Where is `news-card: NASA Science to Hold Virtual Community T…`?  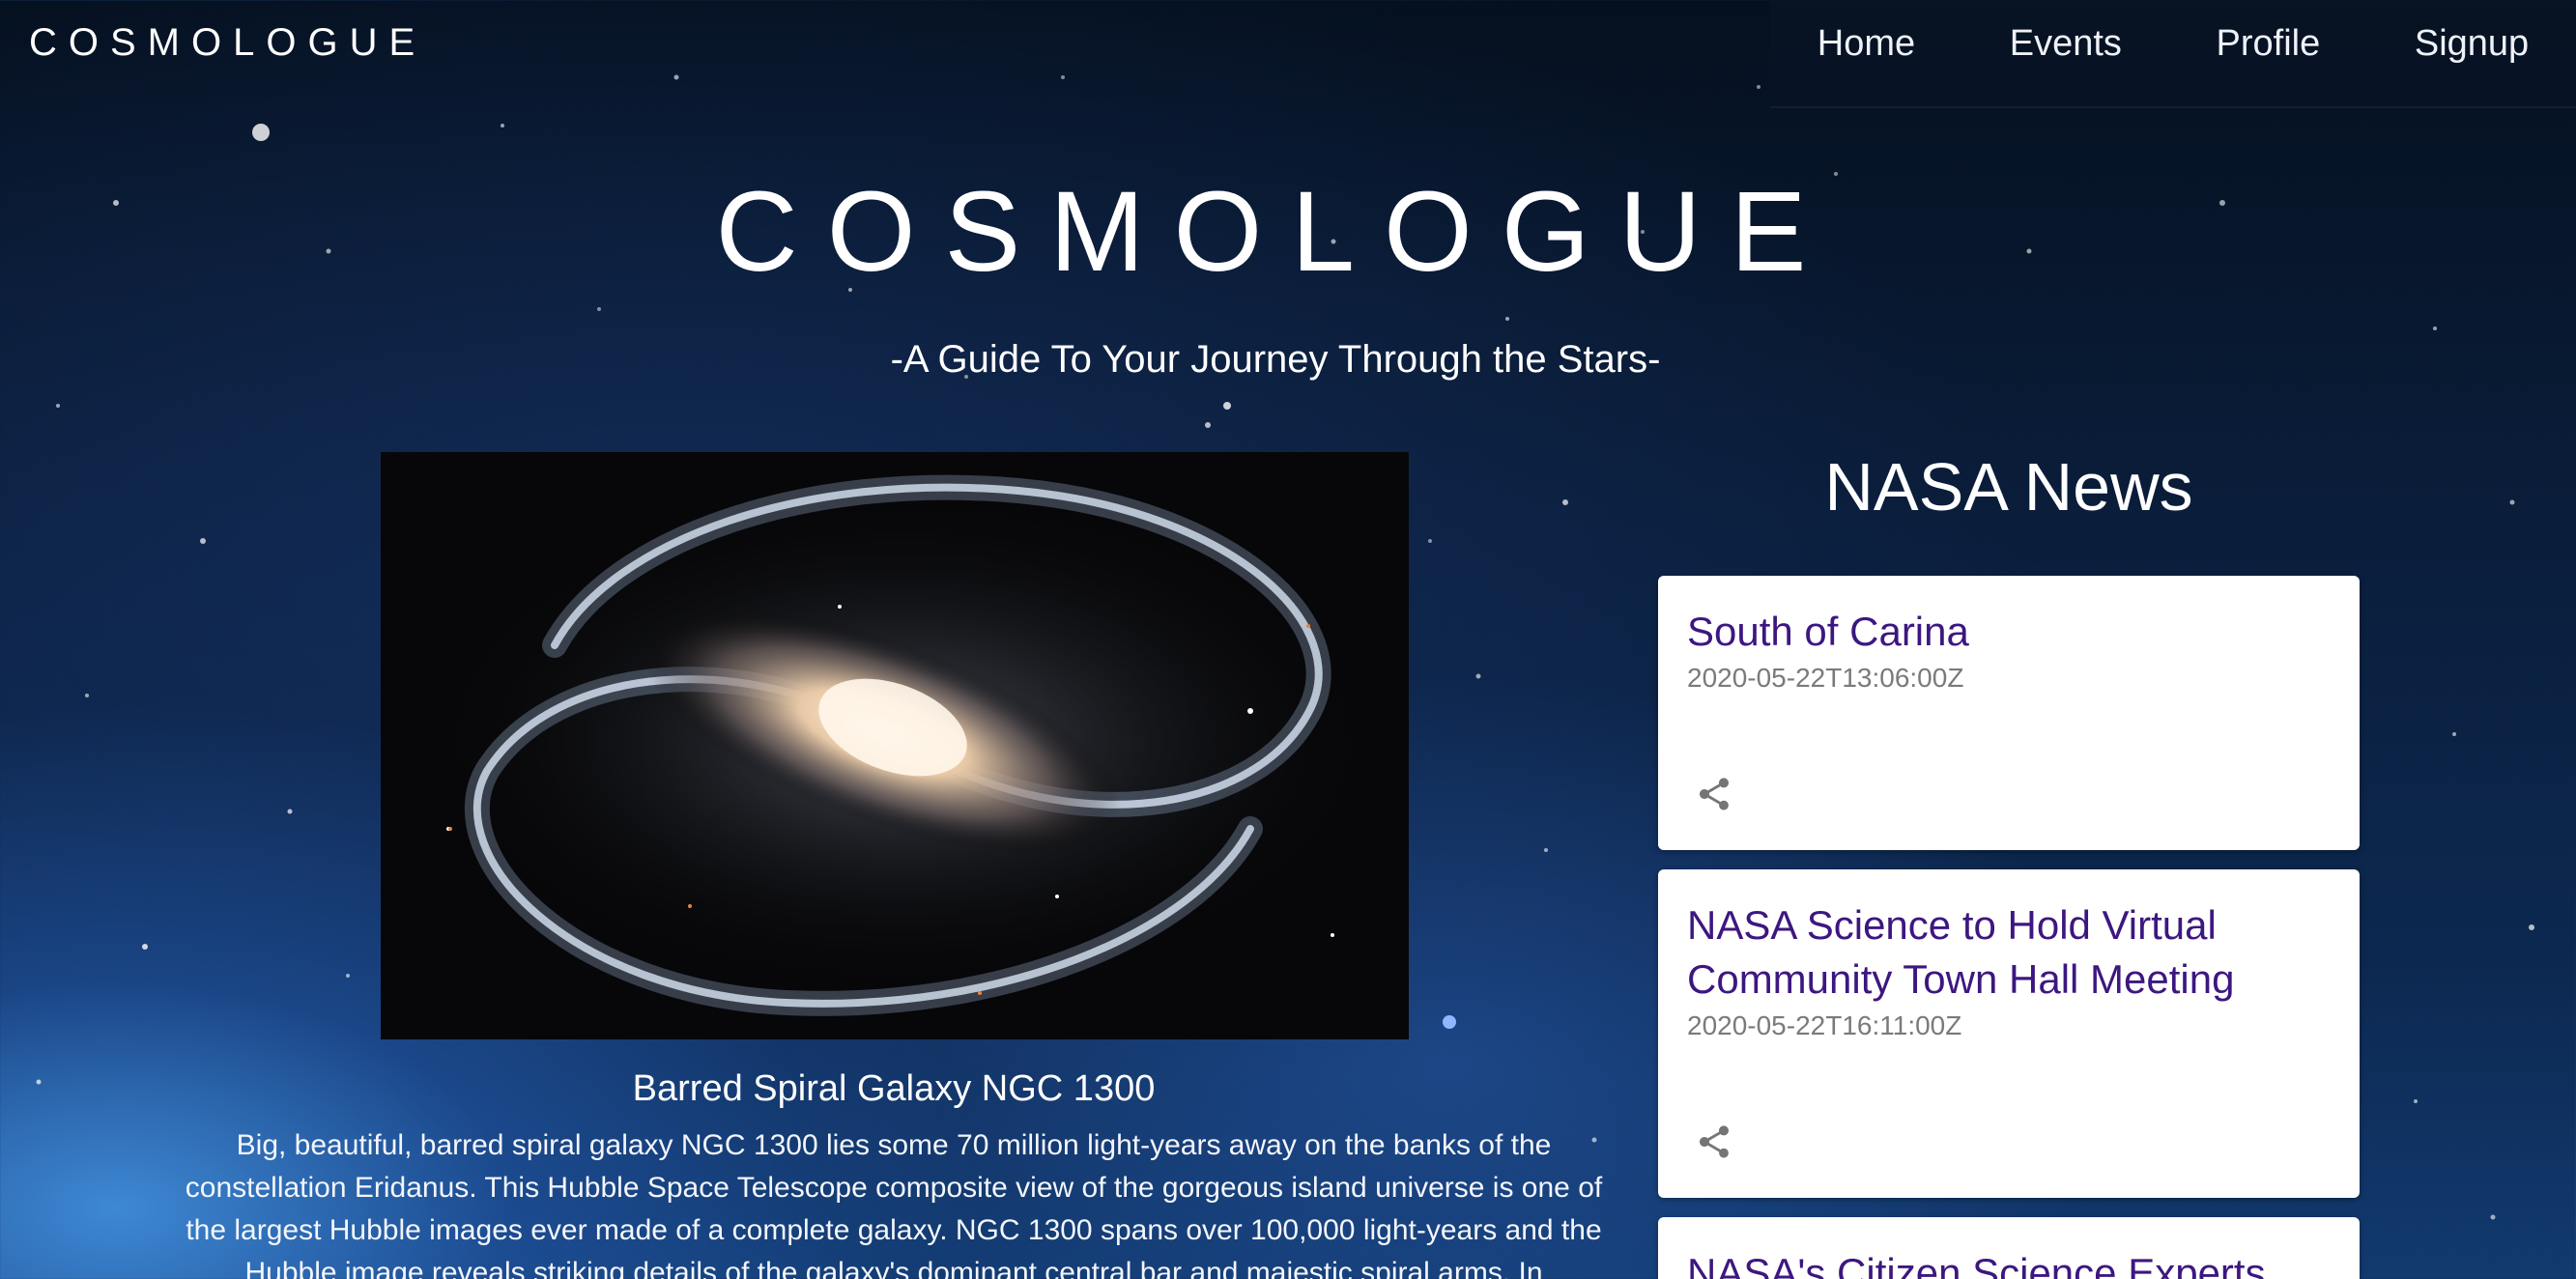 news-card: NASA Science to Hold Virtual Community T… is located at coordinates (2009, 1033).